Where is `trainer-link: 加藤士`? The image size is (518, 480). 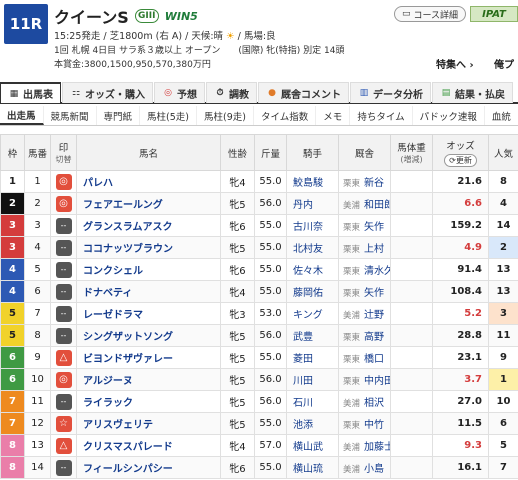 trainer-link: 加藤士 is located at coordinates (376, 447).